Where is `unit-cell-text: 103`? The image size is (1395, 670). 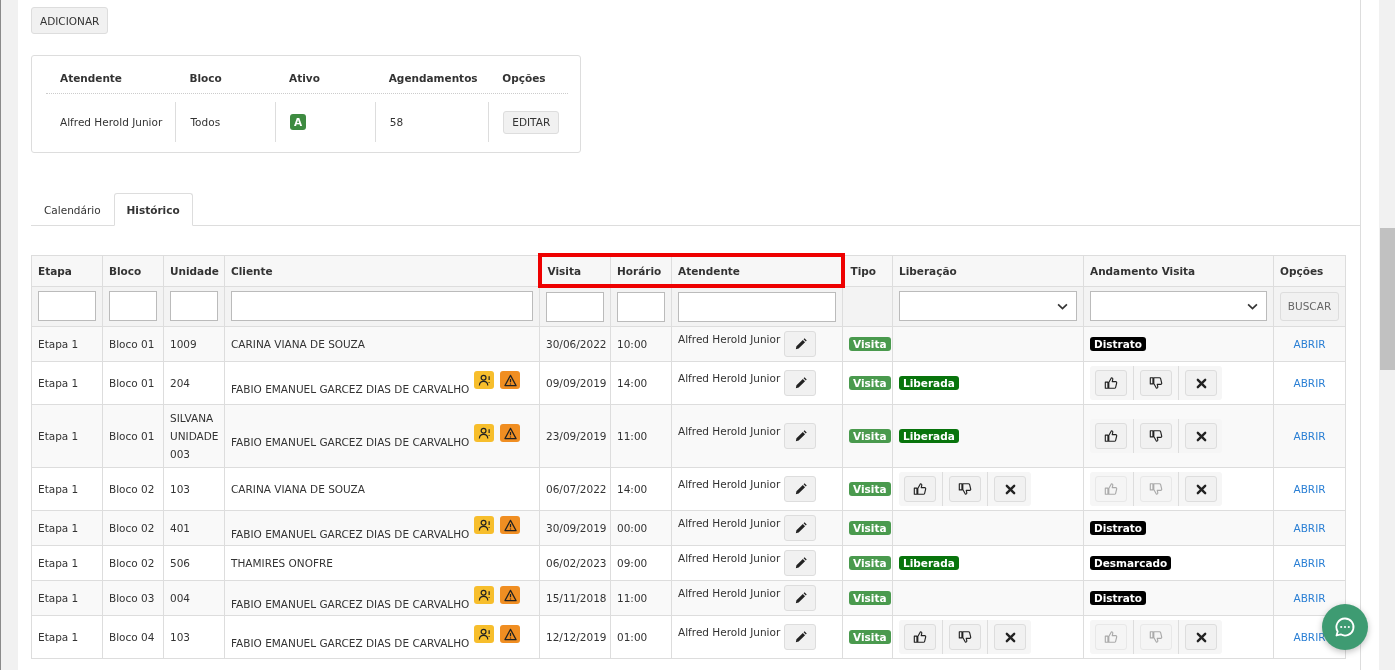 unit-cell-text: 103 is located at coordinates (181, 489).